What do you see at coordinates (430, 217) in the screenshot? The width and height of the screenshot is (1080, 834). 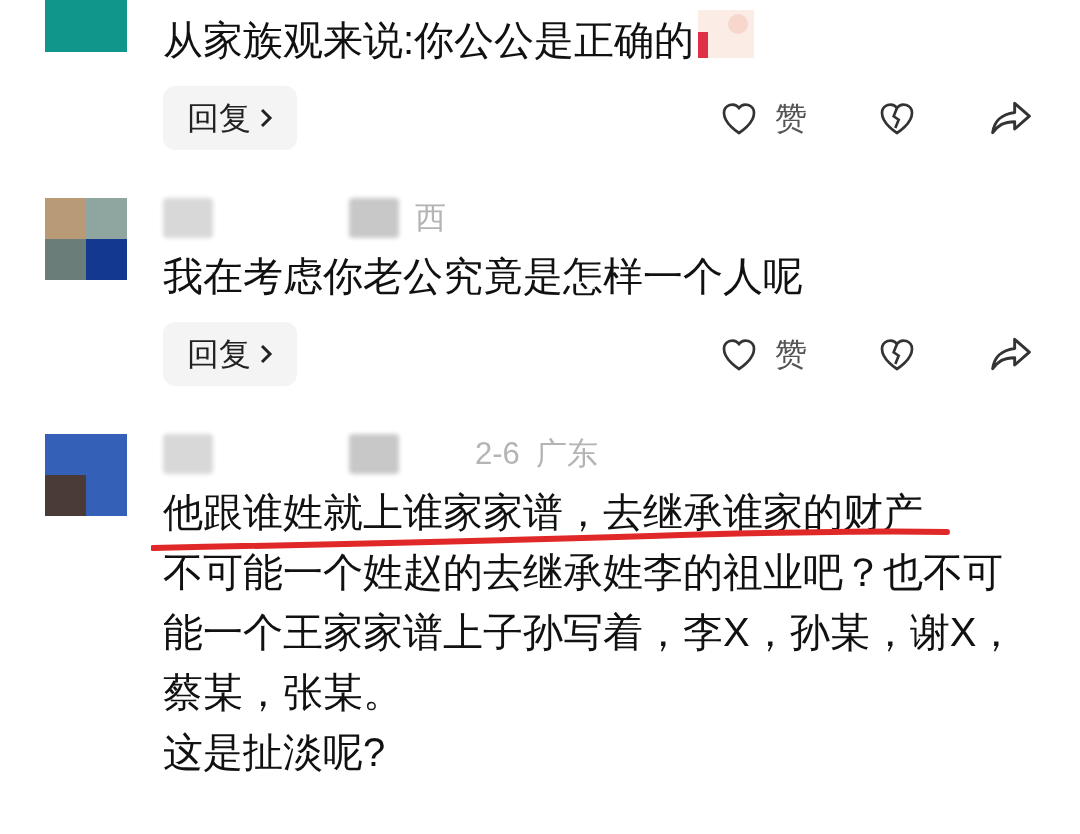 I see `comment-location: 西` at bounding box center [430, 217].